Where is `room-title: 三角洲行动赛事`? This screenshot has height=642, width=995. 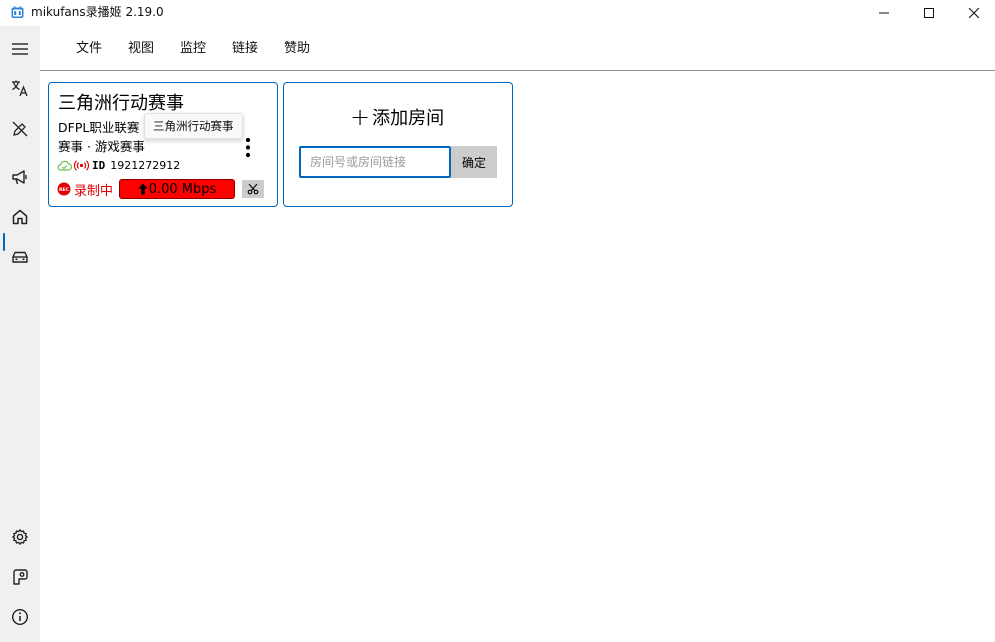 room-title: 三角洲行动赛事 is located at coordinates (121, 103).